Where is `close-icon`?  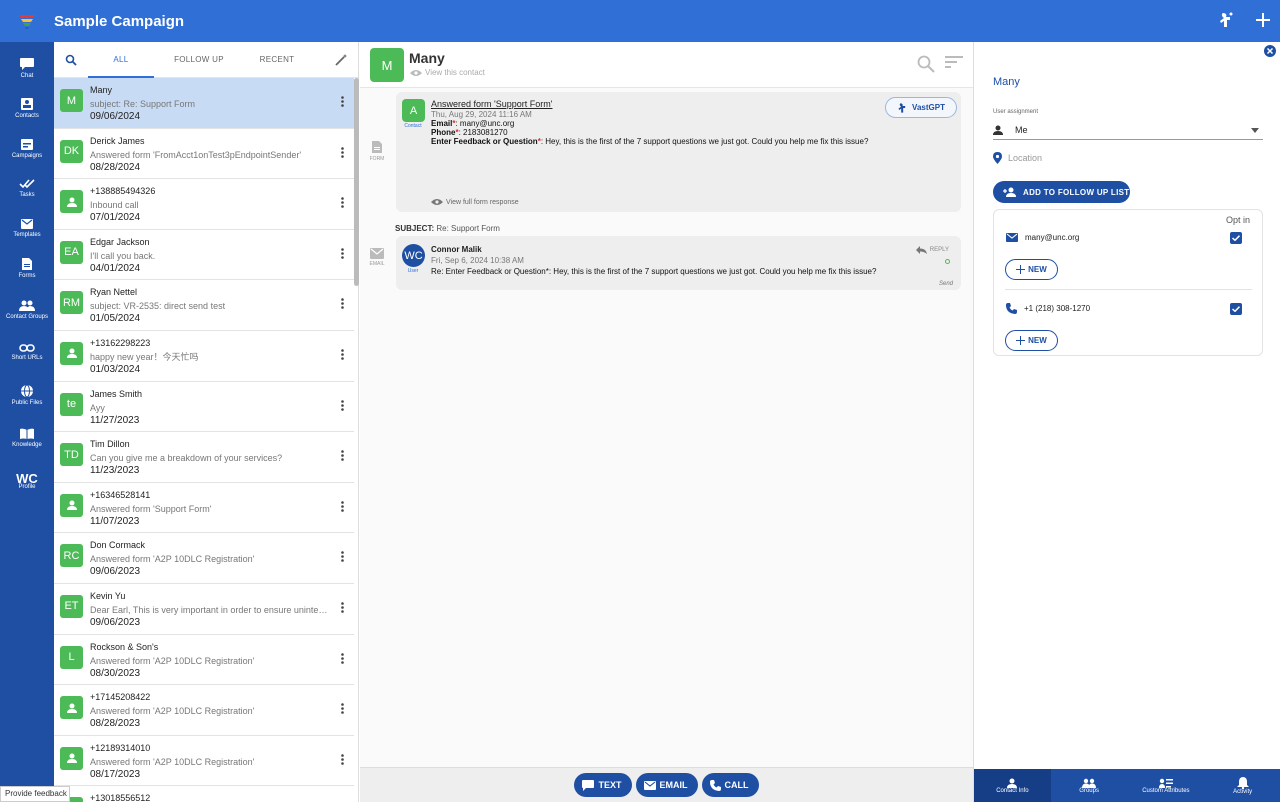 close-icon is located at coordinates (1270, 52).